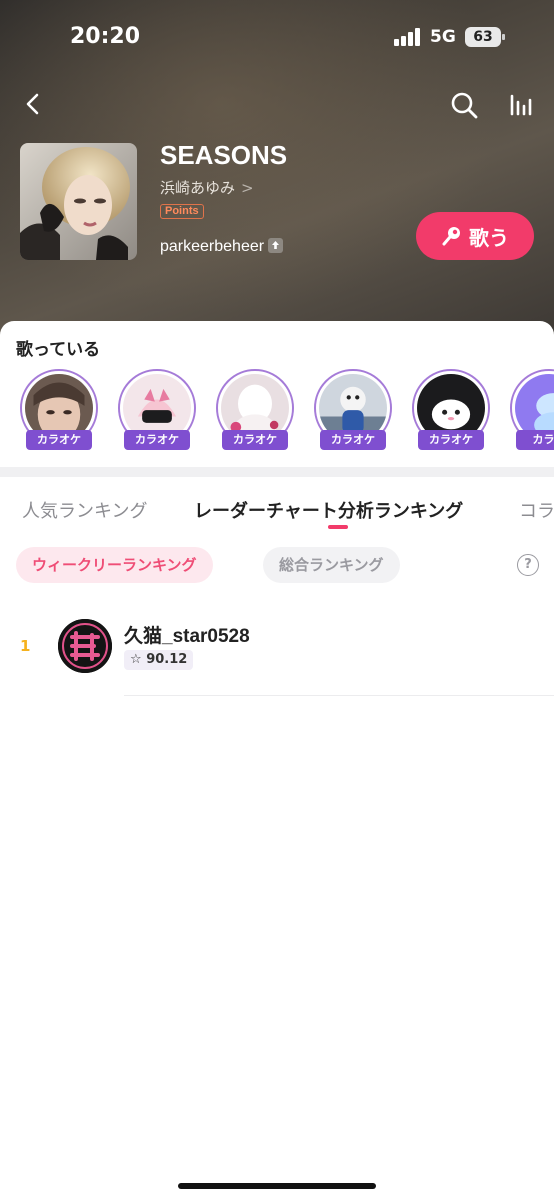 Image resolution: width=554 pixels, height=1200 pixels. I want to click on signal-icon, so click(408, 37).